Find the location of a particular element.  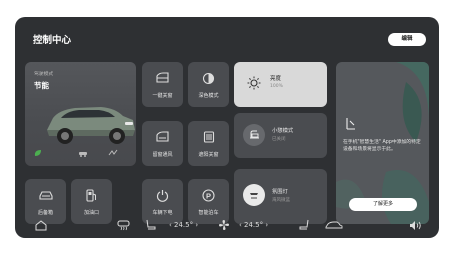

passenger-seat-icon is located at coordinates (304, 224).